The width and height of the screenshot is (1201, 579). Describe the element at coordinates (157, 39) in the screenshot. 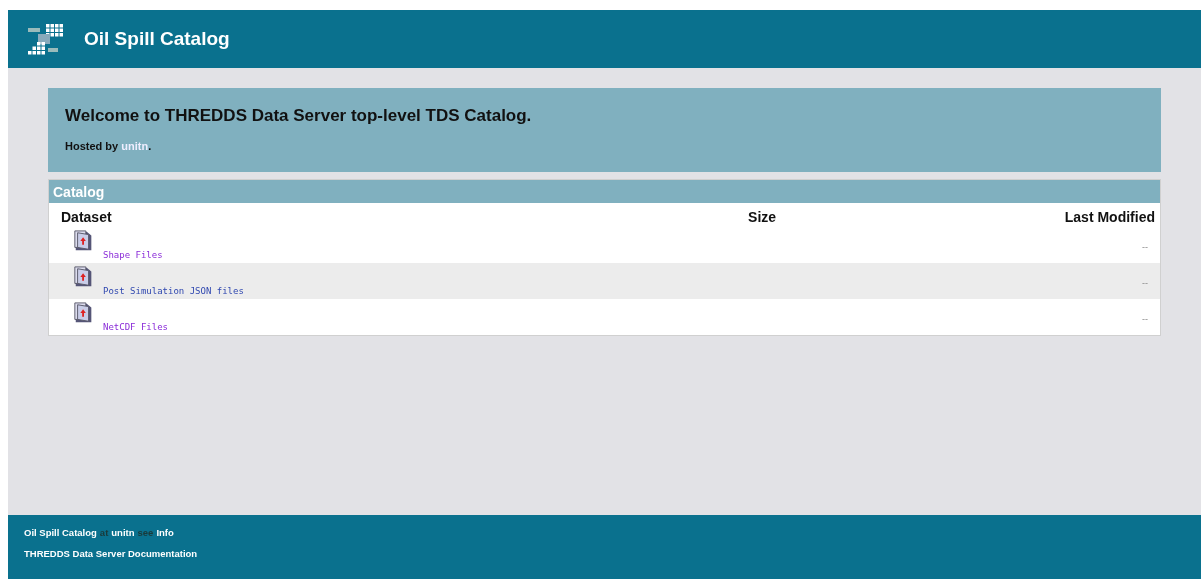

I see `page-title: Oil Spill Catalog` at that location.